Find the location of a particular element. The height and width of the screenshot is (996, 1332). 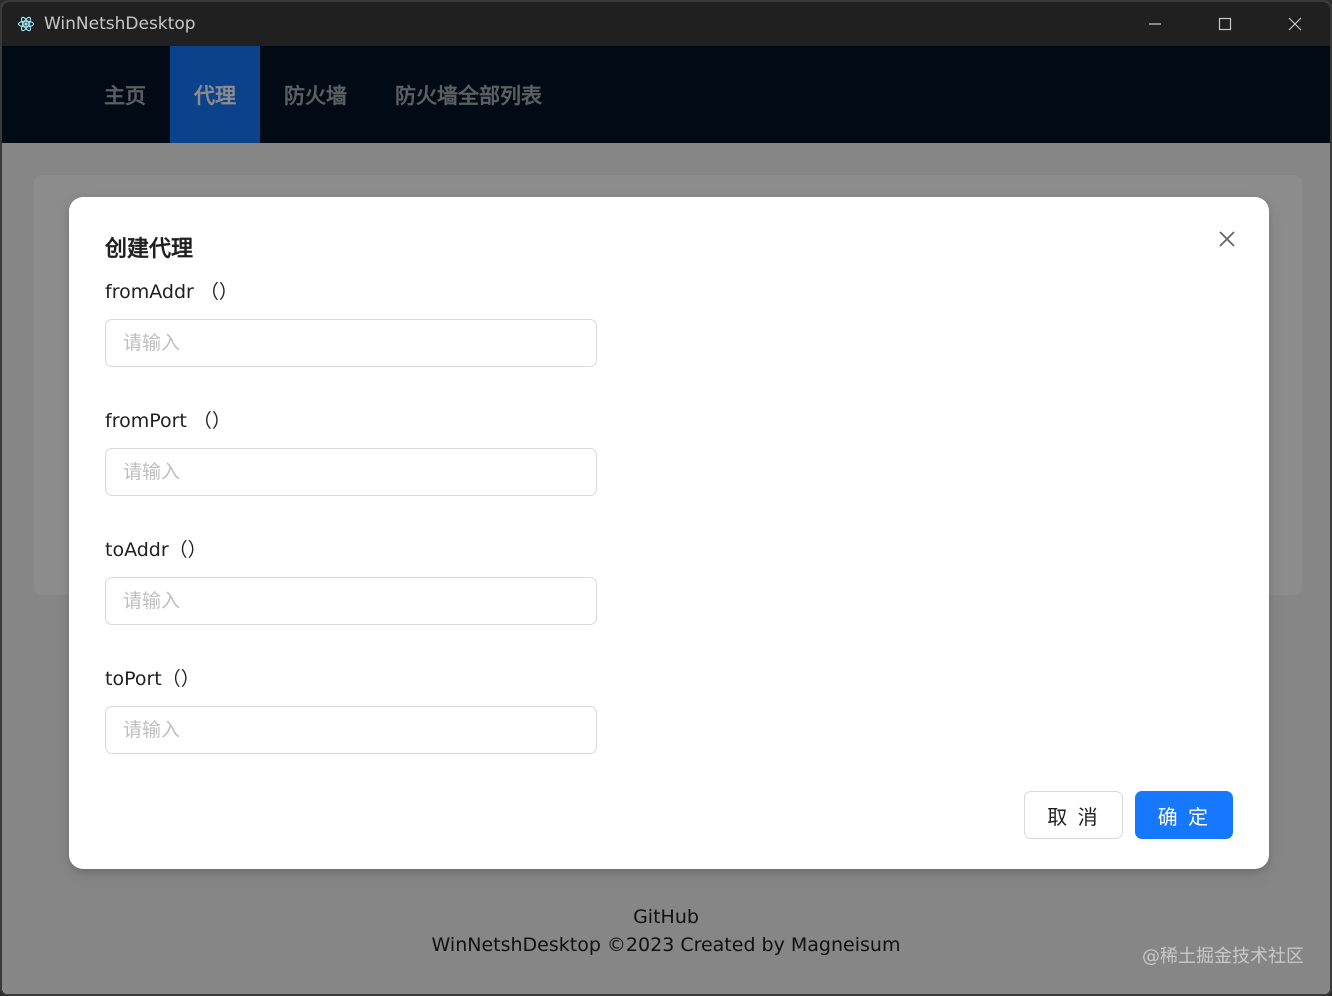

form-item-to-port: toPort（） is located at coordinates (351, 709).